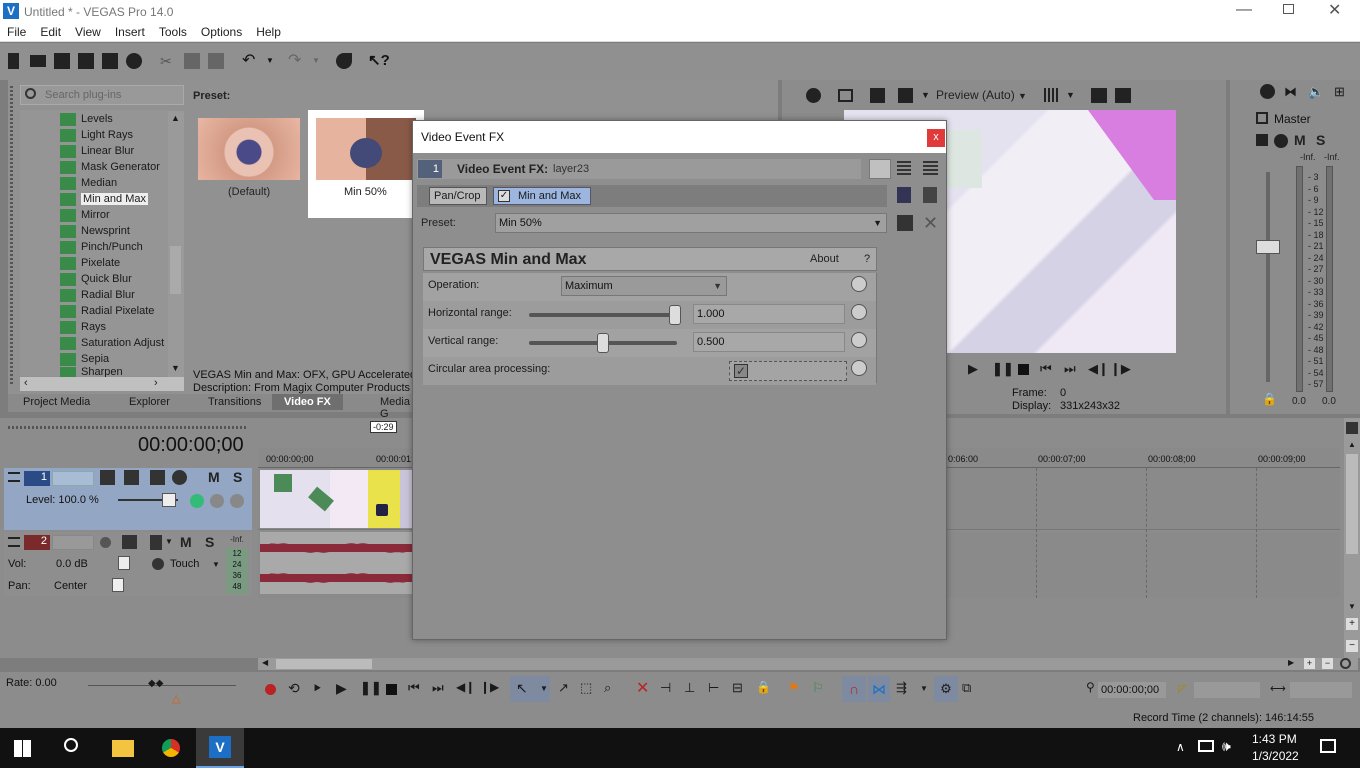  I want to click on trim-end-icon: ⊢, so click(713, 688).